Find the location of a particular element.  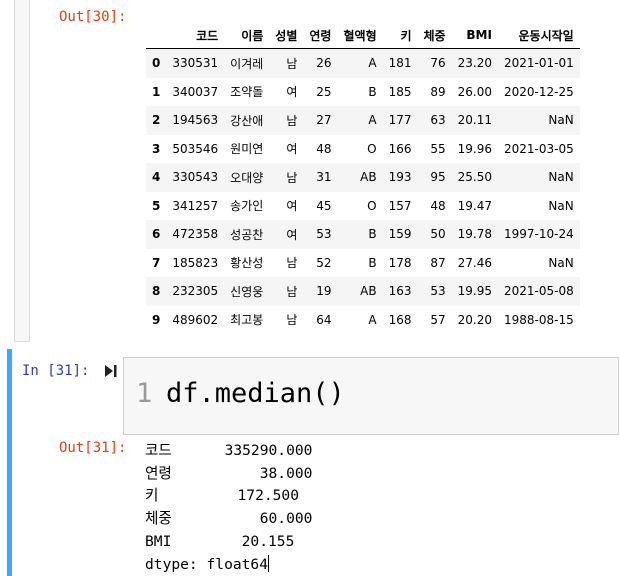

row-index: 0 is located at coordinates (156, 63).